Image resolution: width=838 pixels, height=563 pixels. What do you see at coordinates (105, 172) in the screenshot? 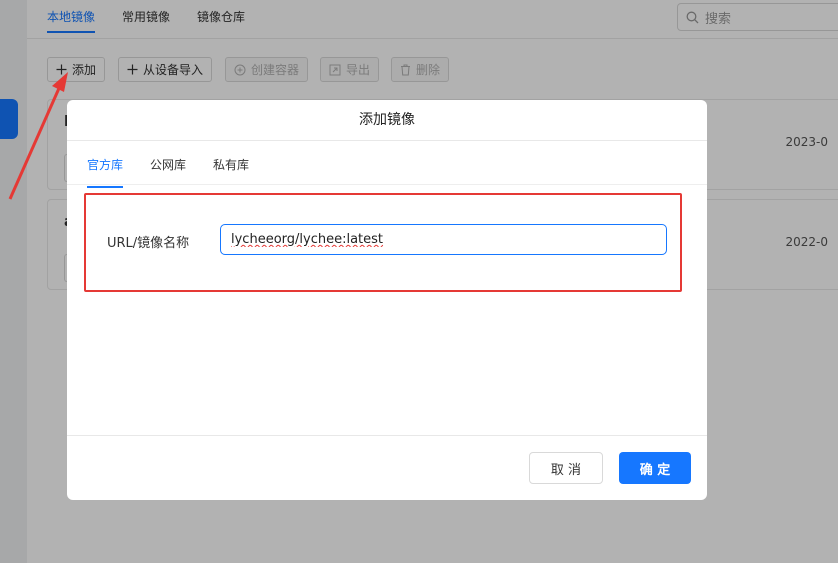
I see `tab-official-repo: 官方库` at bounding box center [105, 172].